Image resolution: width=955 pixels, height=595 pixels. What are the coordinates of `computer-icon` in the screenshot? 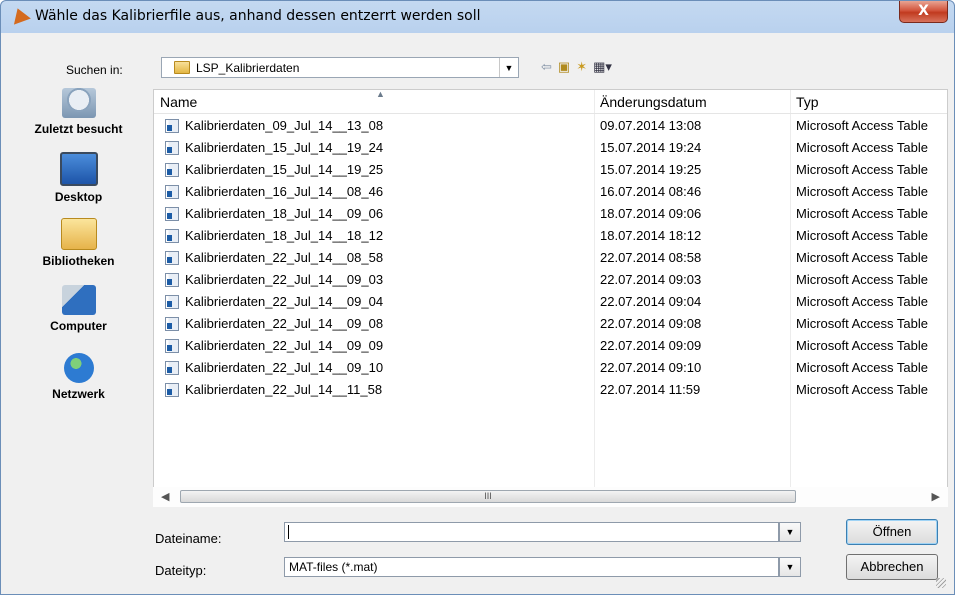 It's located at (78, 300).